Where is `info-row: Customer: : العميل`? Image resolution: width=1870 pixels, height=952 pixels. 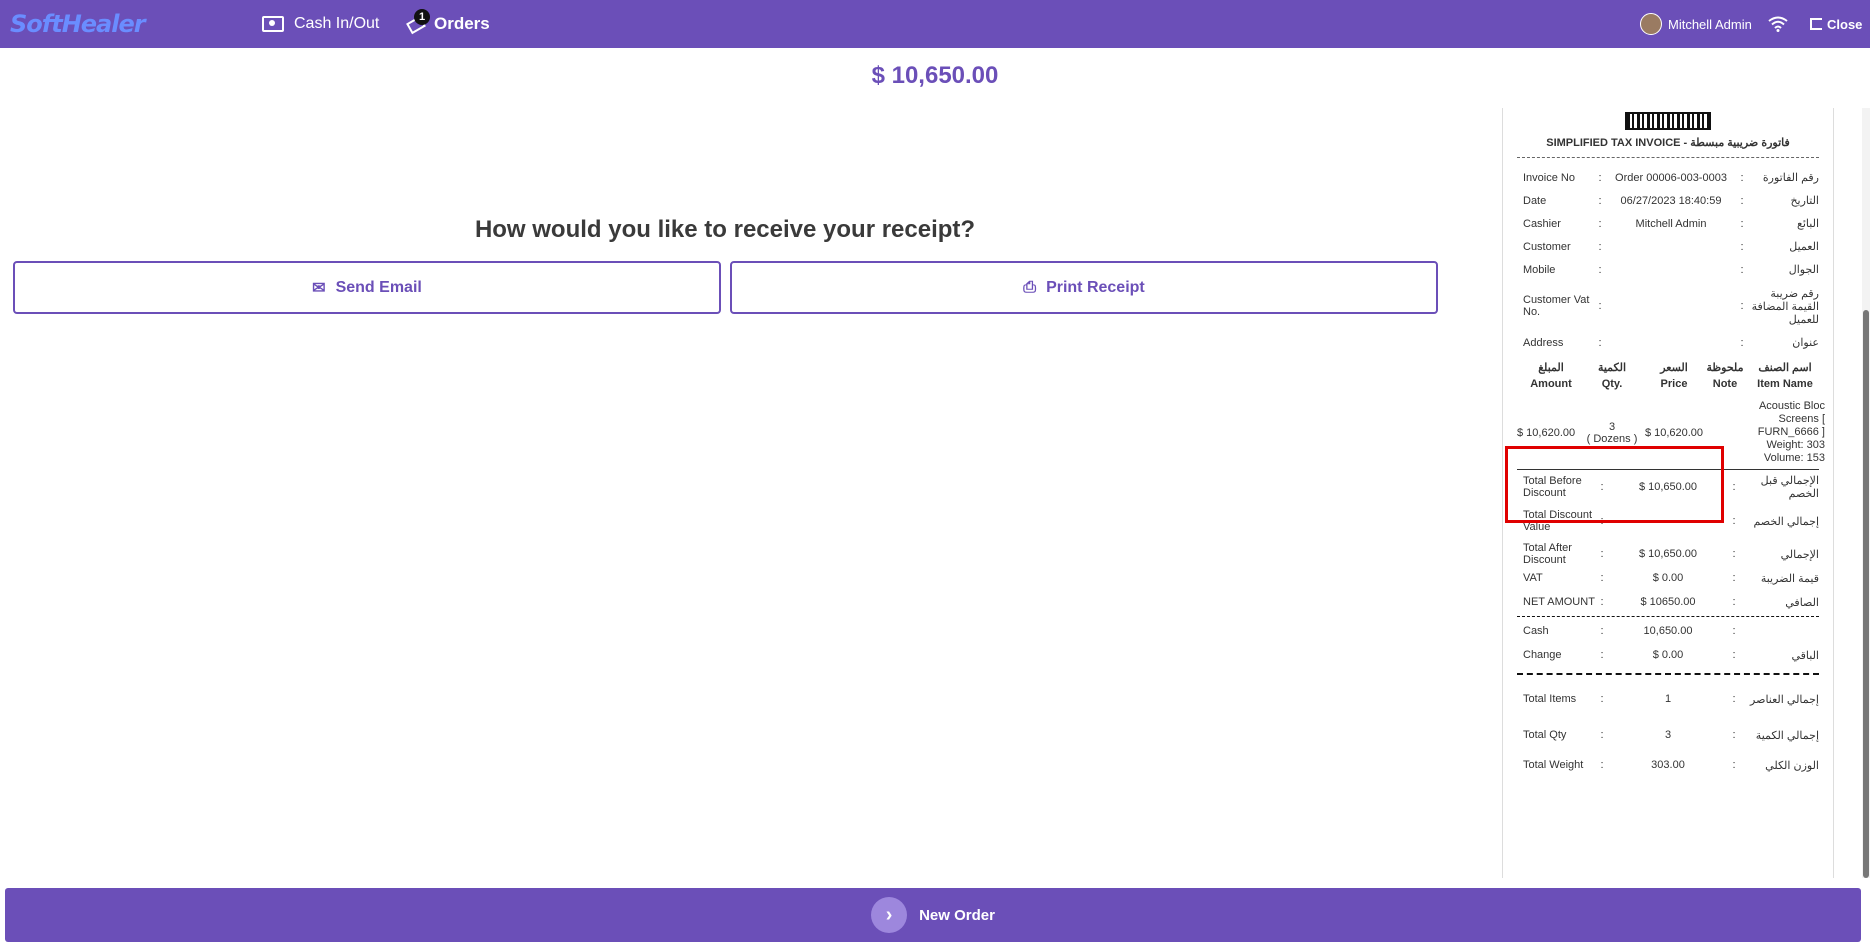 info-row: Customer: : العميل is located at coordinates (1671, 247).